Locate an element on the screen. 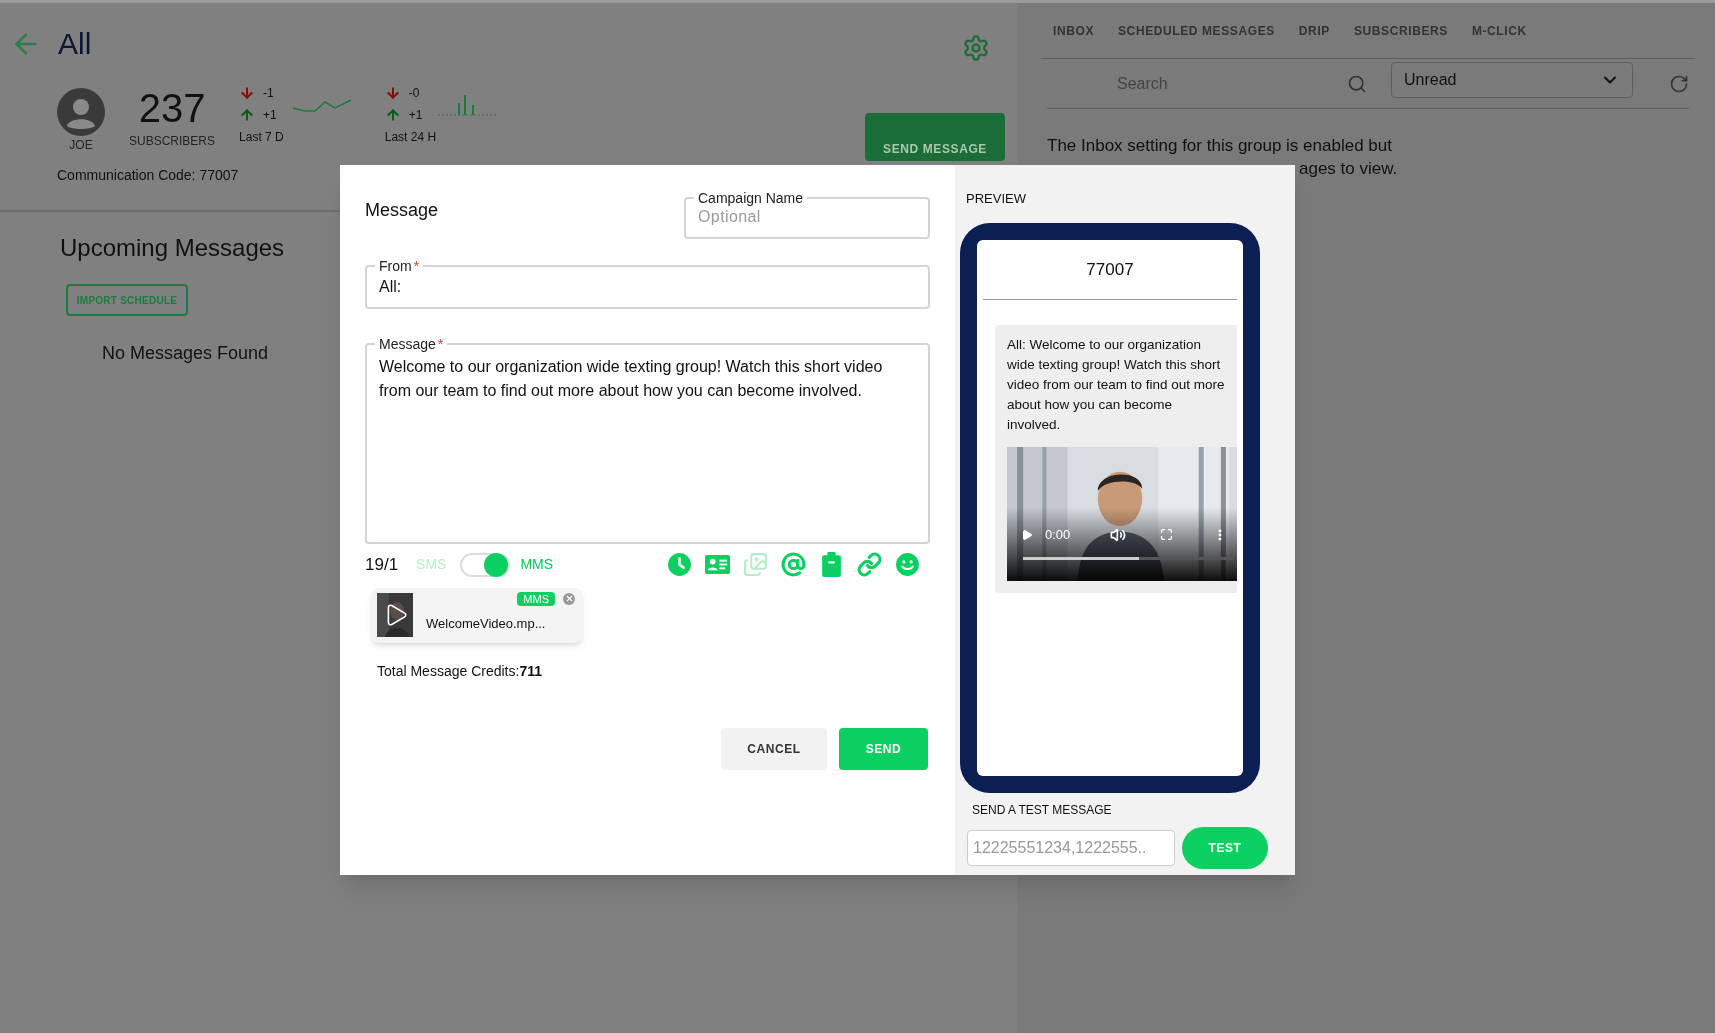  volume-icon is located at coordinates (1118, 534).